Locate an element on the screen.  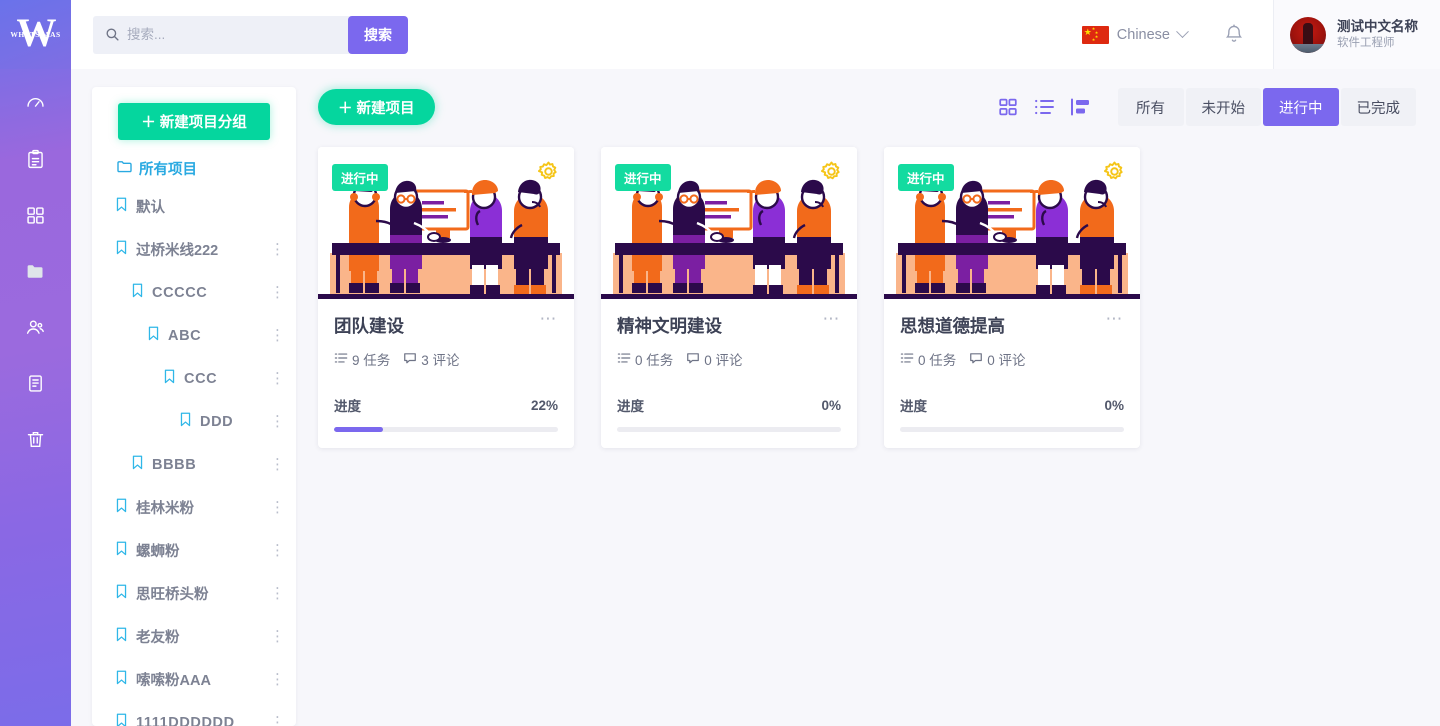
tree-item: 思旺桥头粉 ⋮ is located at coordinates (194, 593).